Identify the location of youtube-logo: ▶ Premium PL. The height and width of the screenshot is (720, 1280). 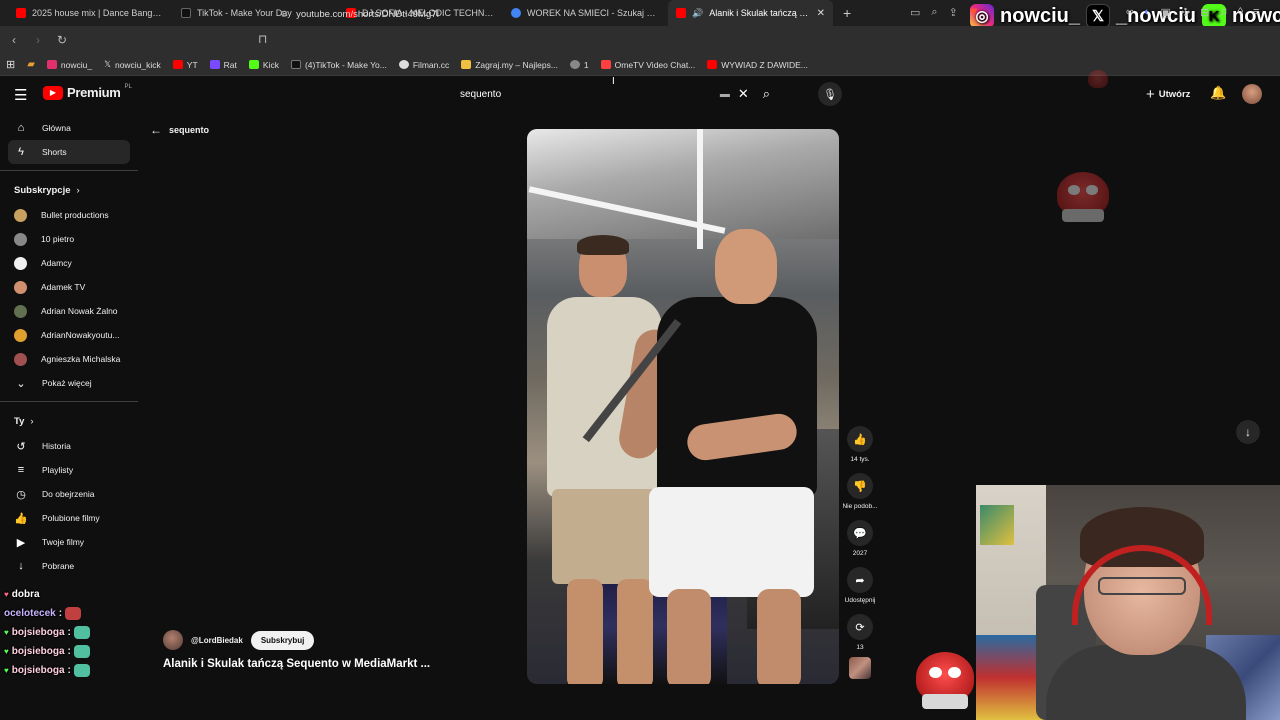
(87, 91).